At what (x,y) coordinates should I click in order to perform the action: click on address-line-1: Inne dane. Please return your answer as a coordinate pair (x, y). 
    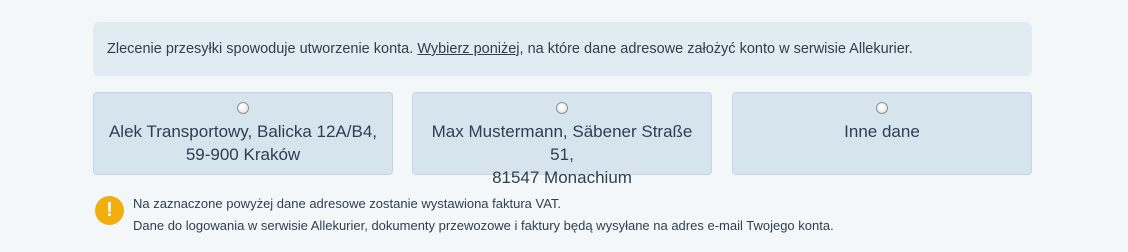
    Looking at the image, I should click on (882, 131).